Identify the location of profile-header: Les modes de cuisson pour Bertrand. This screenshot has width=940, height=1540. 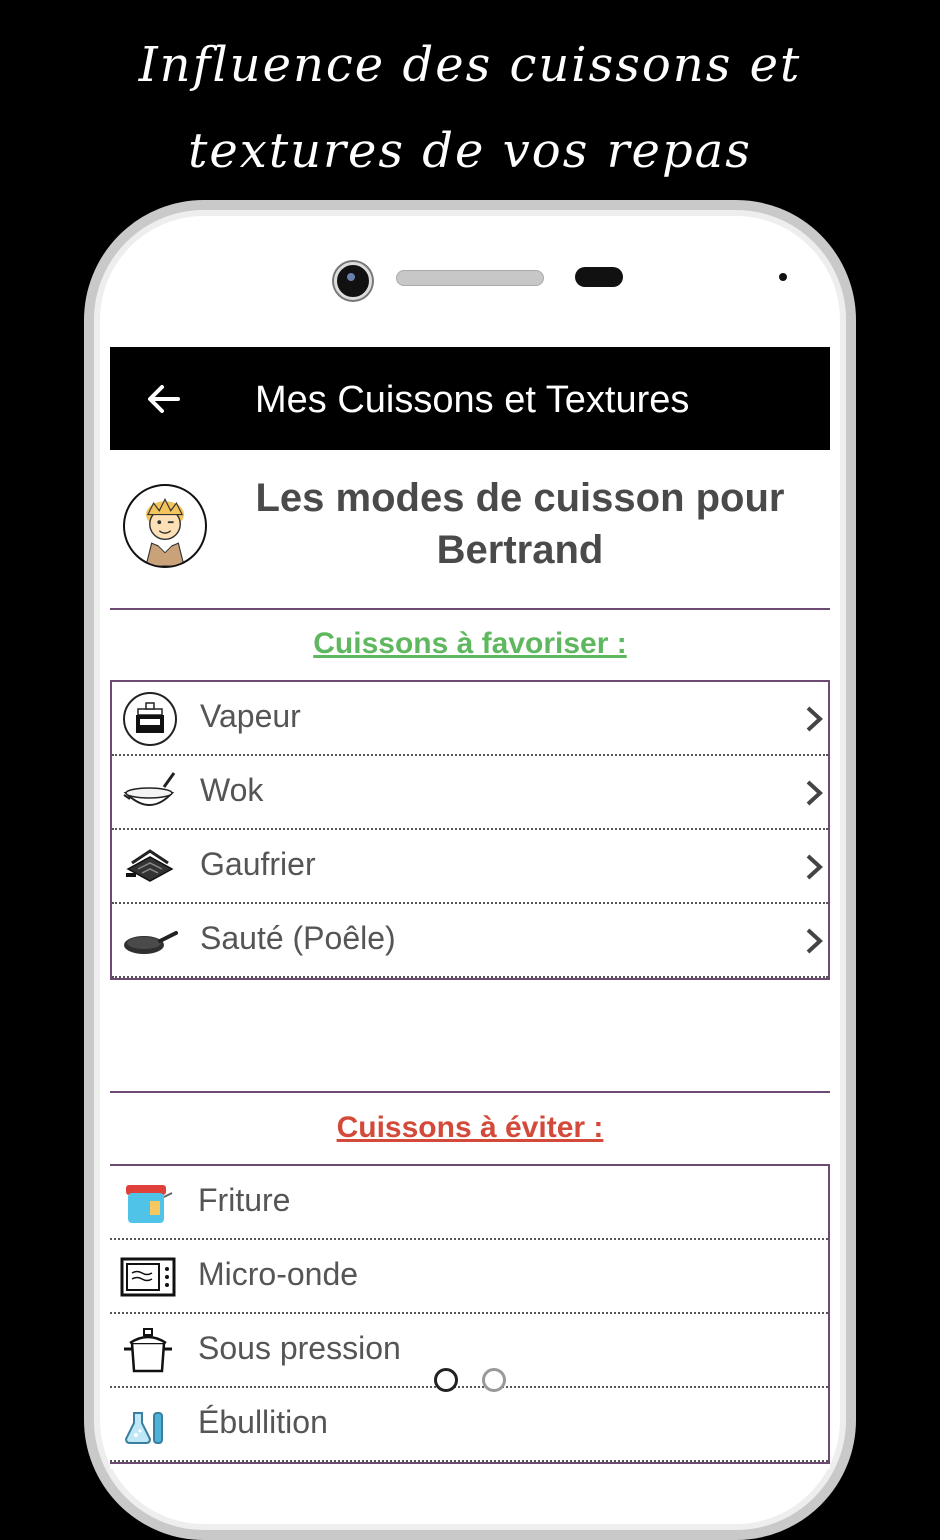
(470, 529).